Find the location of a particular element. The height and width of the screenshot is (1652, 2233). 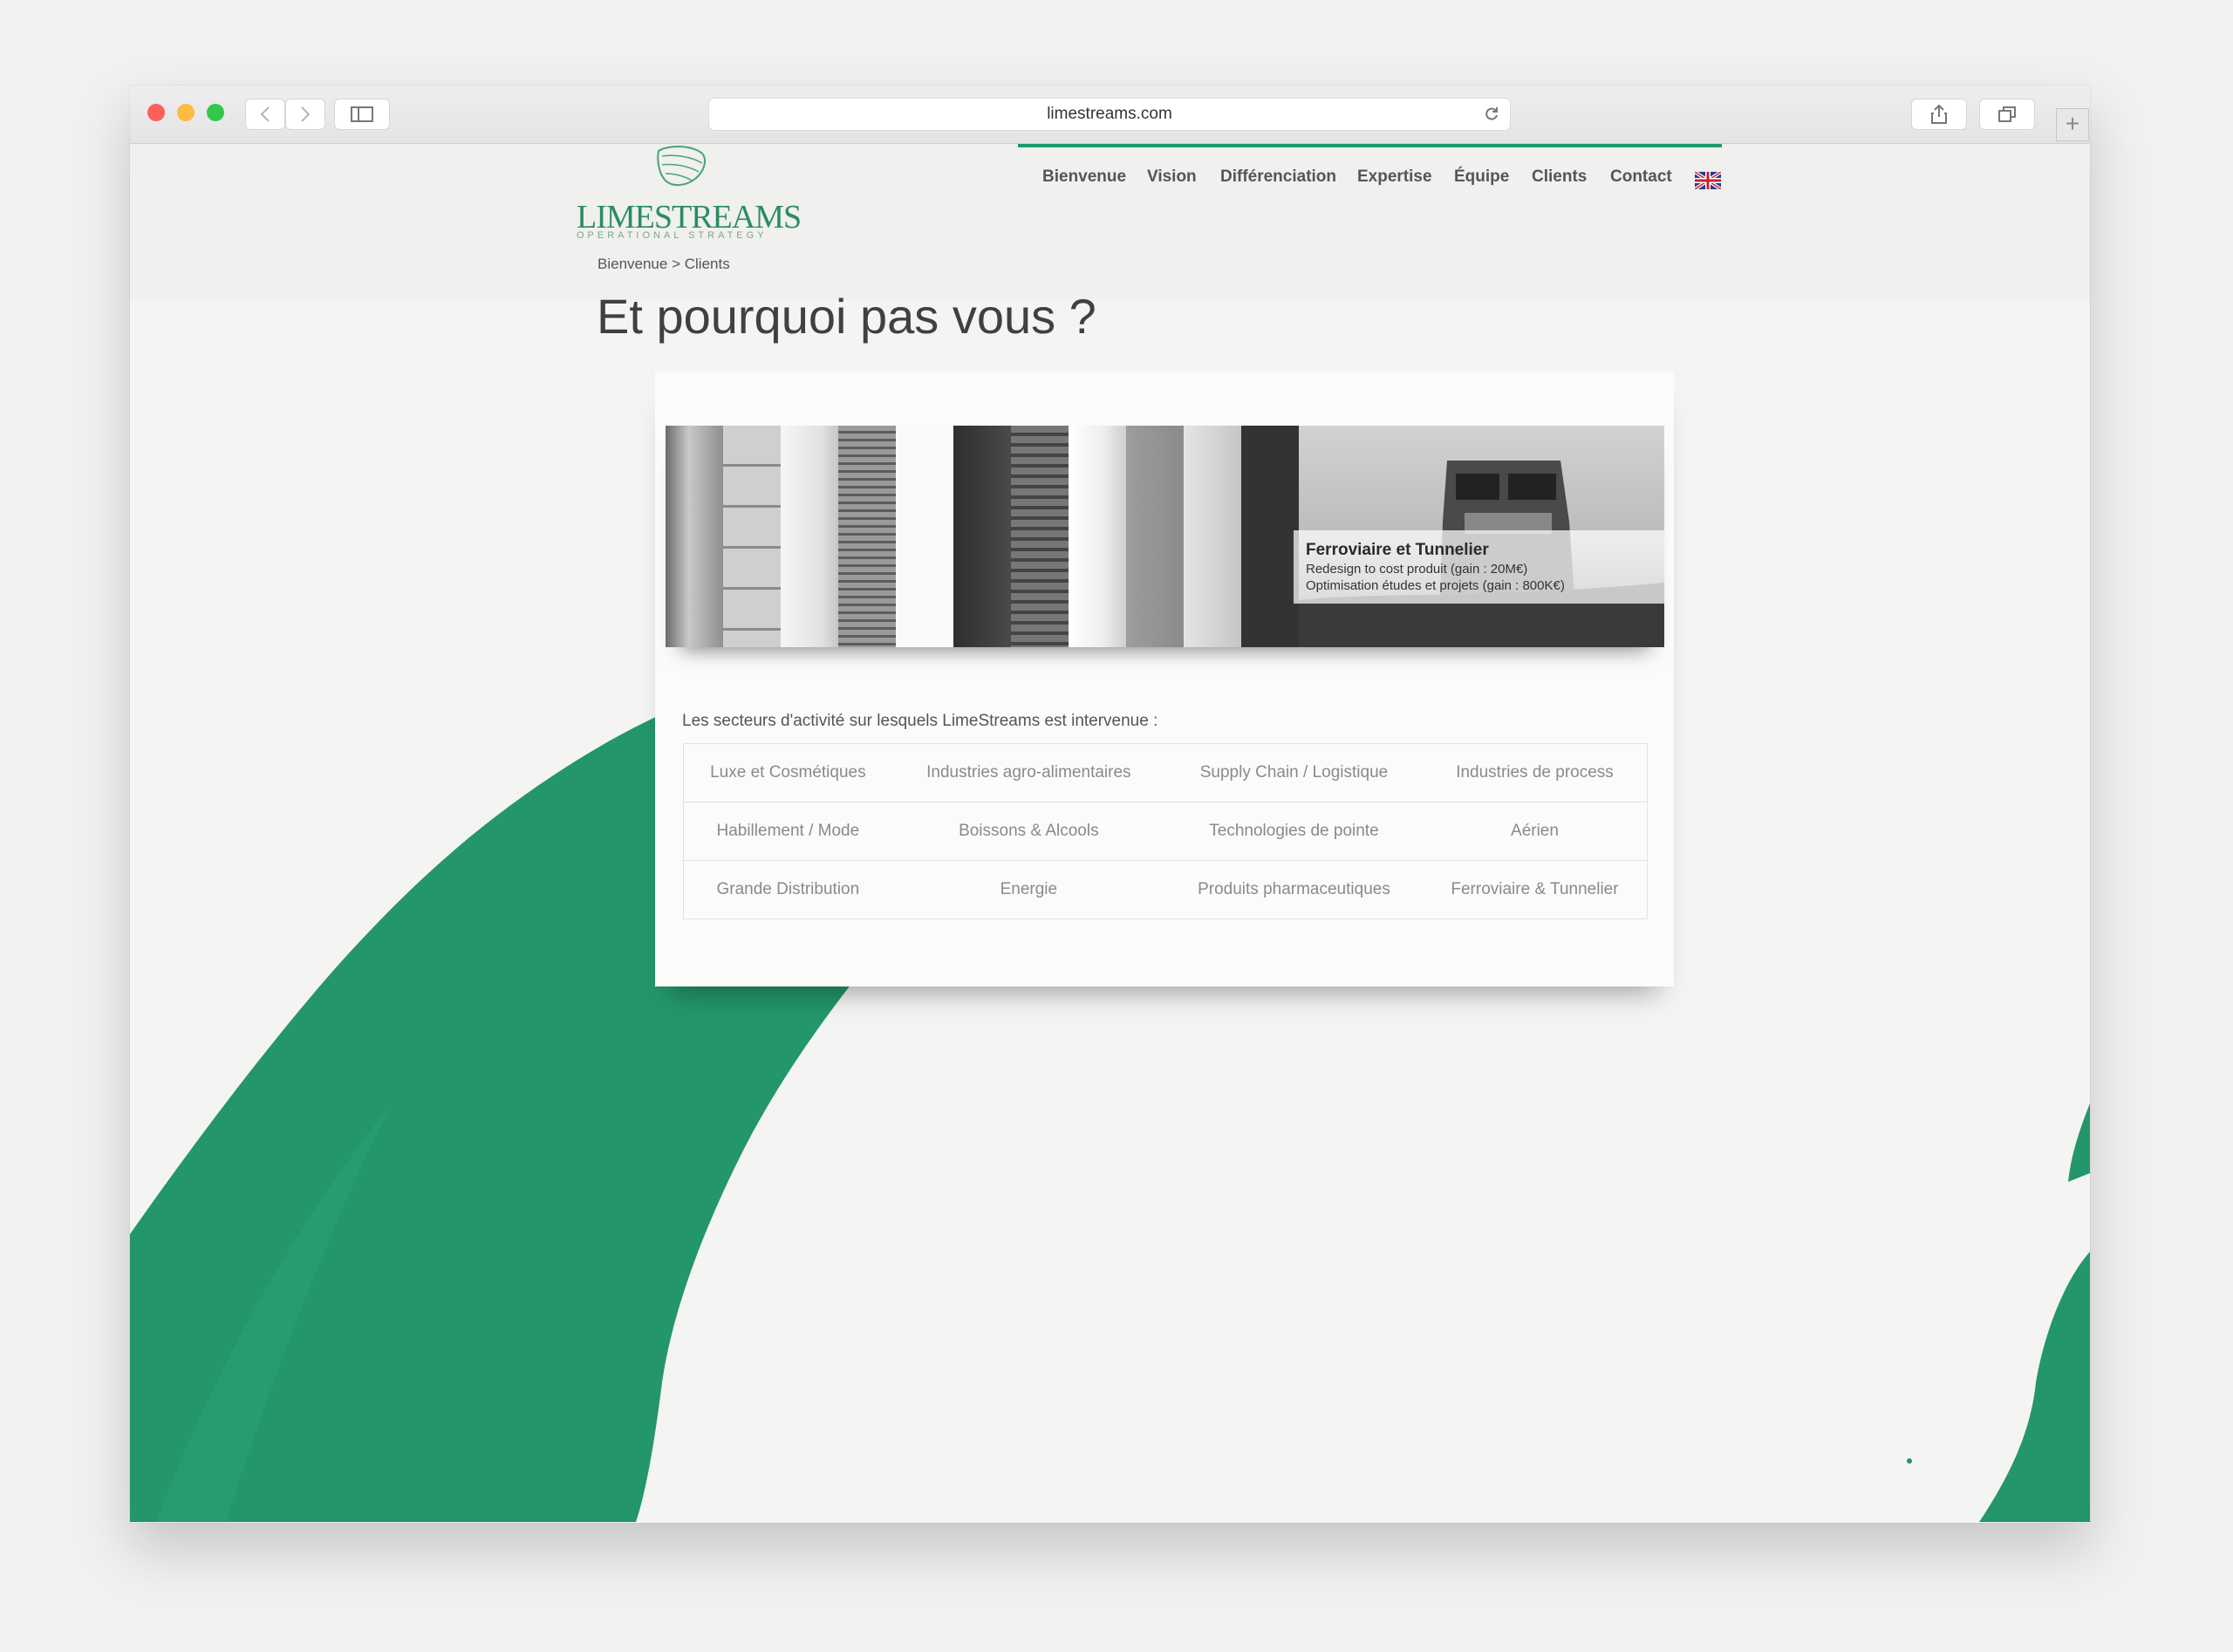

nav-equipe: Équipe is located at coordinates (1481, 177).